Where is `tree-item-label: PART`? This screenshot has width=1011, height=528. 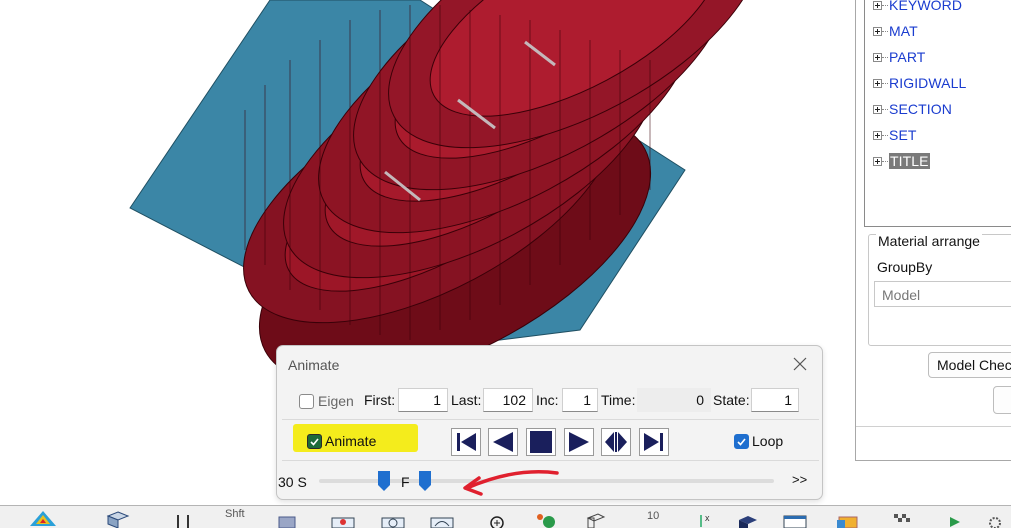 tree-item-label: PART is located at coordinates (907, 57).